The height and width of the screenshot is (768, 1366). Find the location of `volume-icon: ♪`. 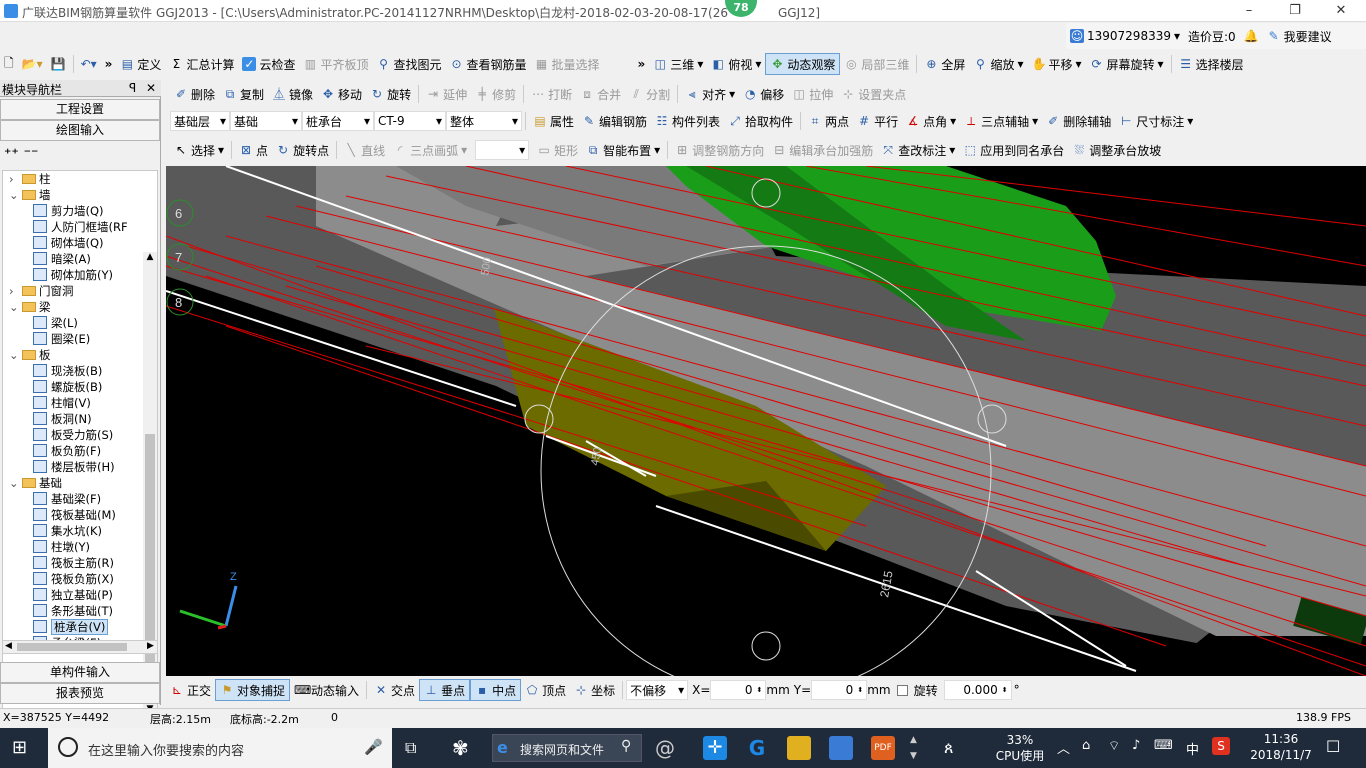

volume-icon: ♪ is located at coordinates (1136, 745).